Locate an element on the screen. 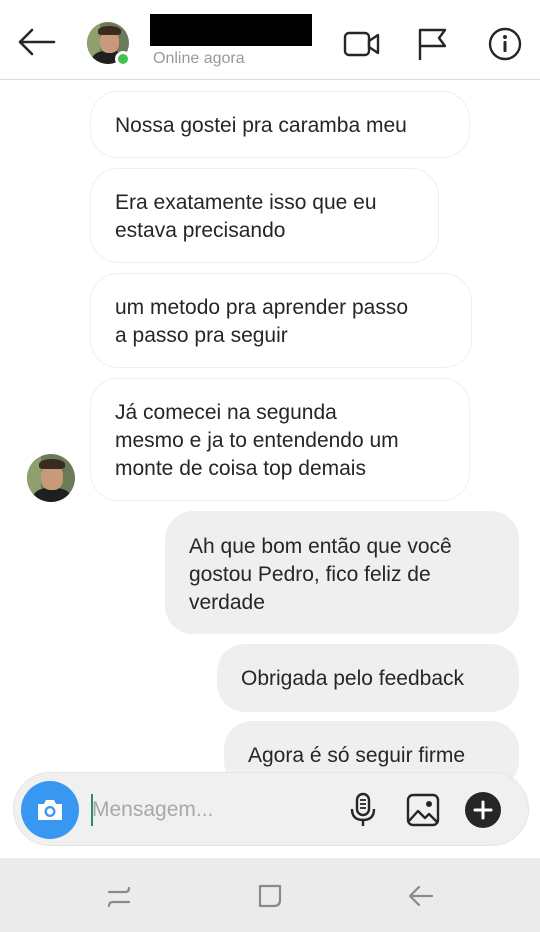 This screenshot has width=540, height=932. recents-button is located at coordinates (119, 896).